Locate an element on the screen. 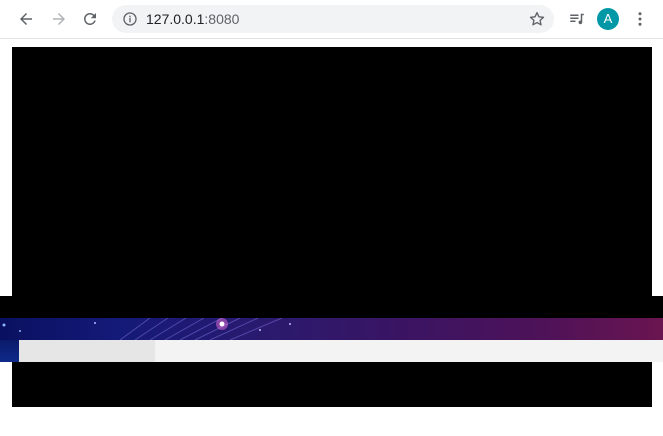  menu-button is located at coordinates (640, 19).